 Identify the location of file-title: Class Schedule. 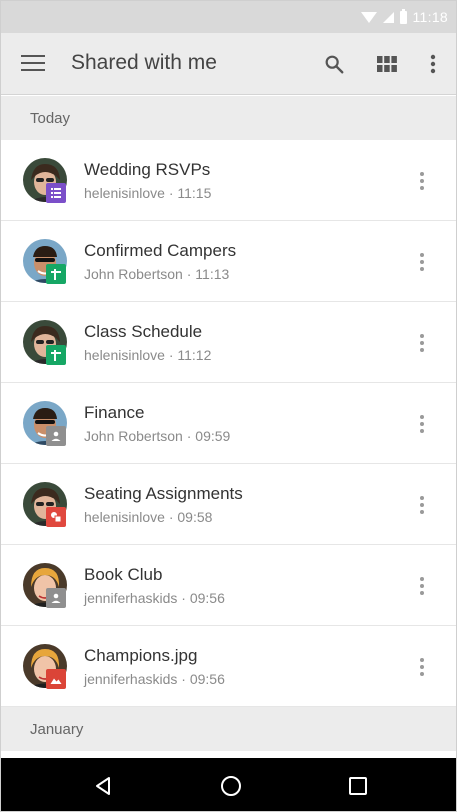
(143, 331).